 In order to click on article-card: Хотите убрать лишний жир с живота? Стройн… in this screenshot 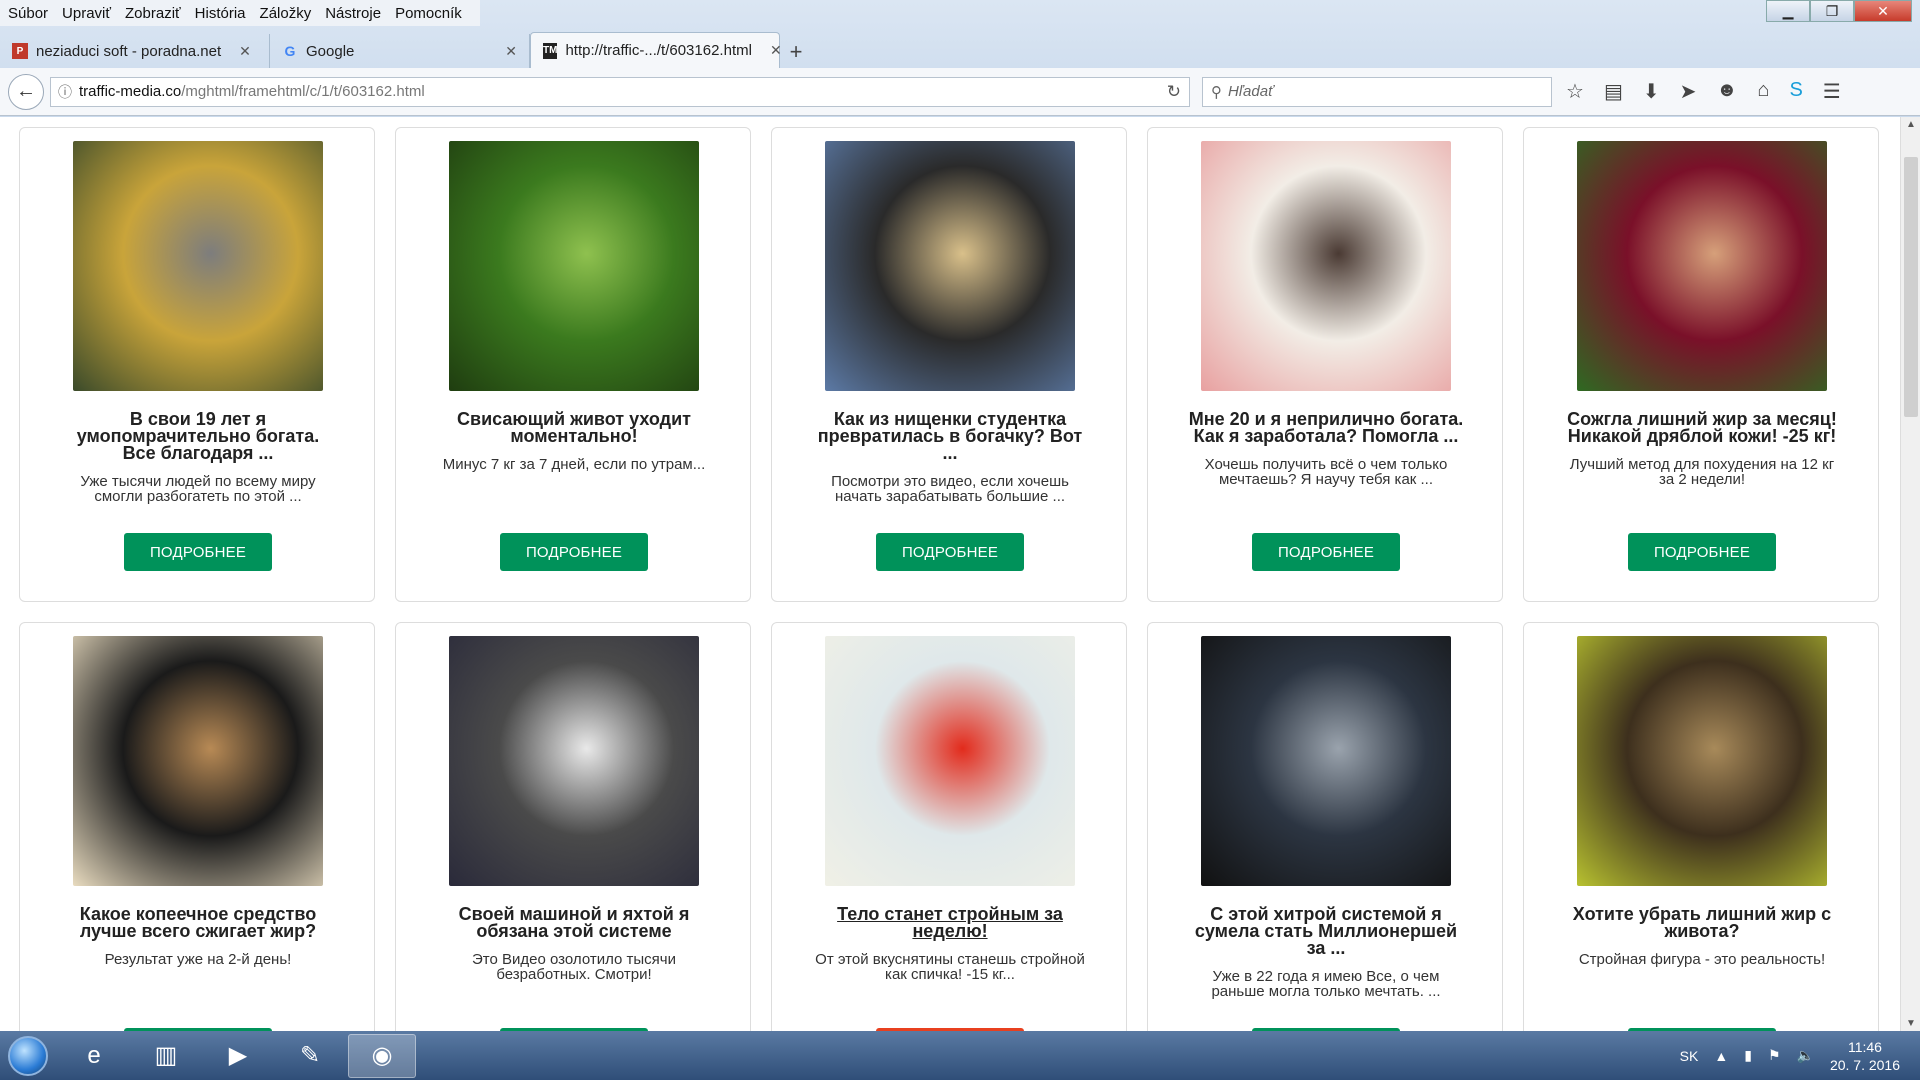, I will do `click(1701, 826)`.